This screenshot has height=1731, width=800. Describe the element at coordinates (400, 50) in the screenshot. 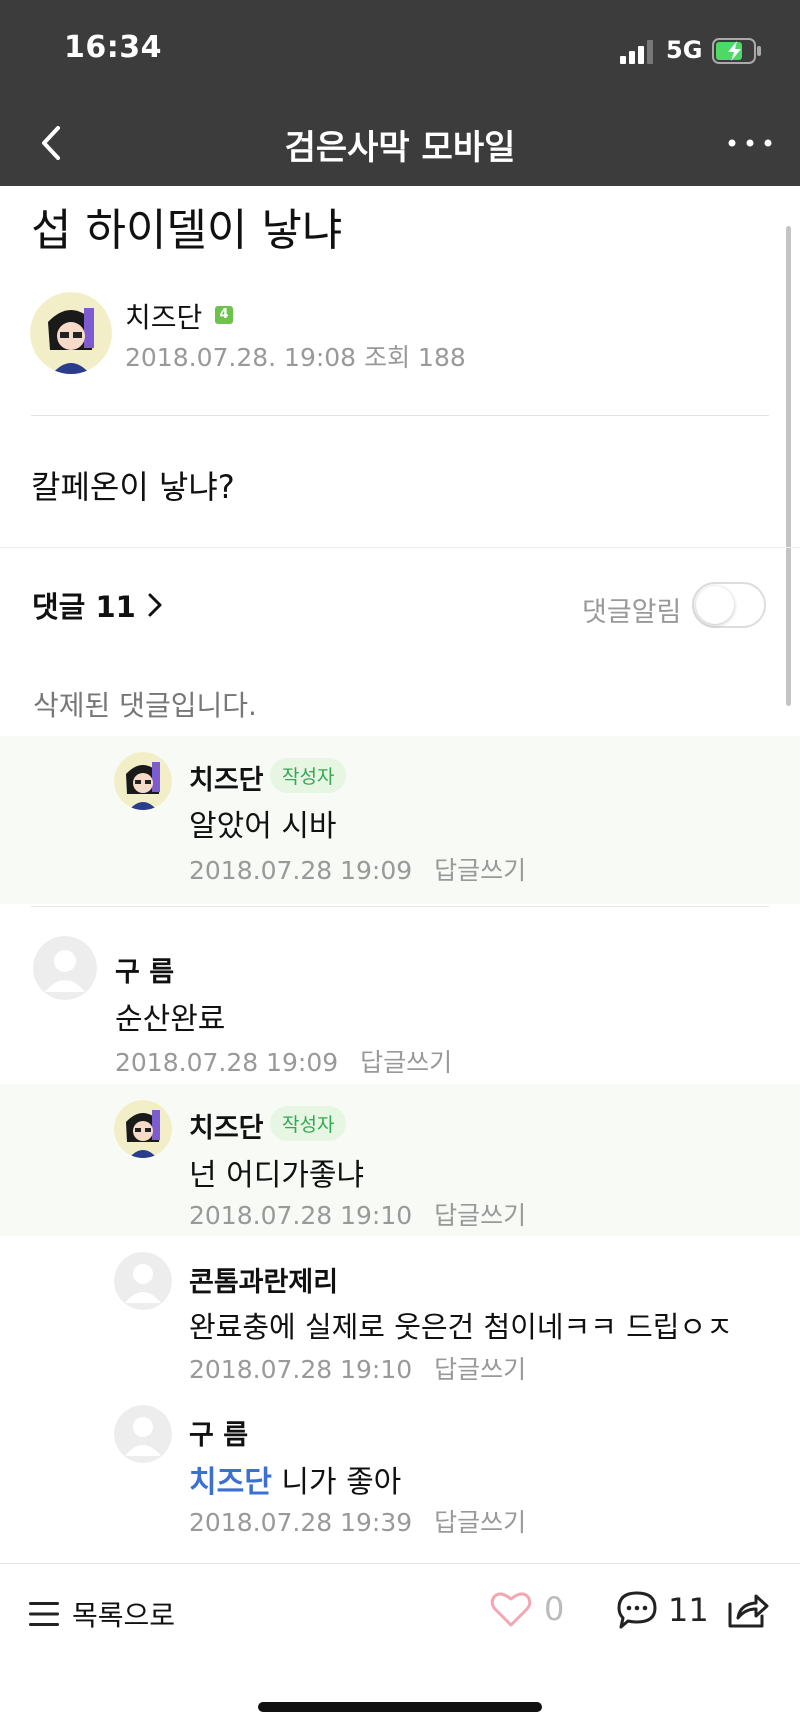

I see `status-bar: 16:34 5G` at that location.